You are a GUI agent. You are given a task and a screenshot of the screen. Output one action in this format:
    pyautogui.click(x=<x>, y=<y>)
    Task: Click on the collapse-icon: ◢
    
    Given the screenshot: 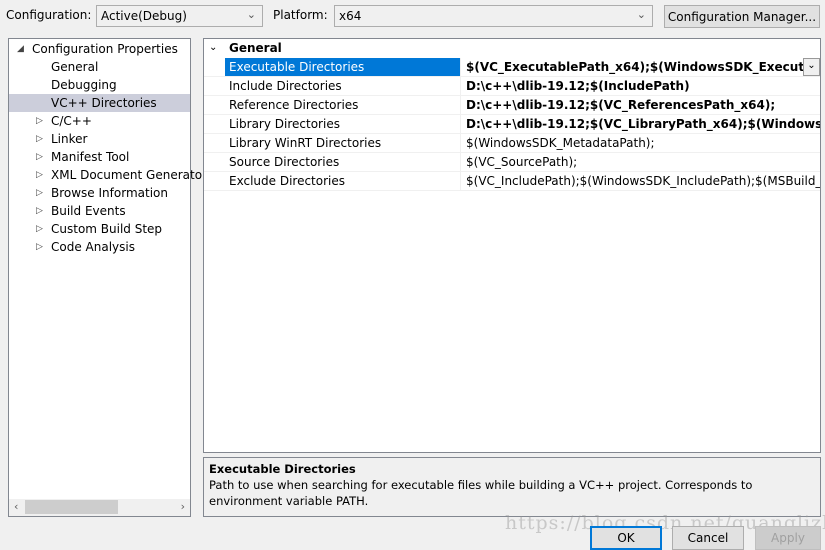 What is the action you would take?
    pyautogui.click(x=20, y=49)
    